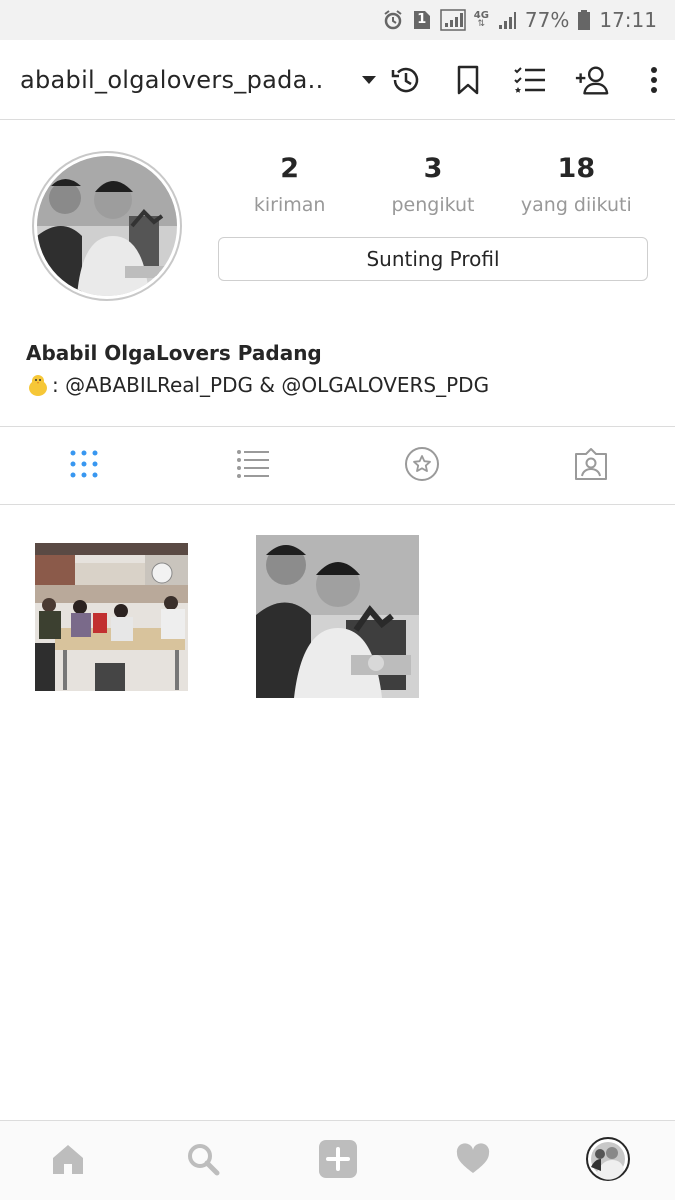  I want to click on status-bar: 1 4G ⇅ 77% 17:11, so click(337, 20).